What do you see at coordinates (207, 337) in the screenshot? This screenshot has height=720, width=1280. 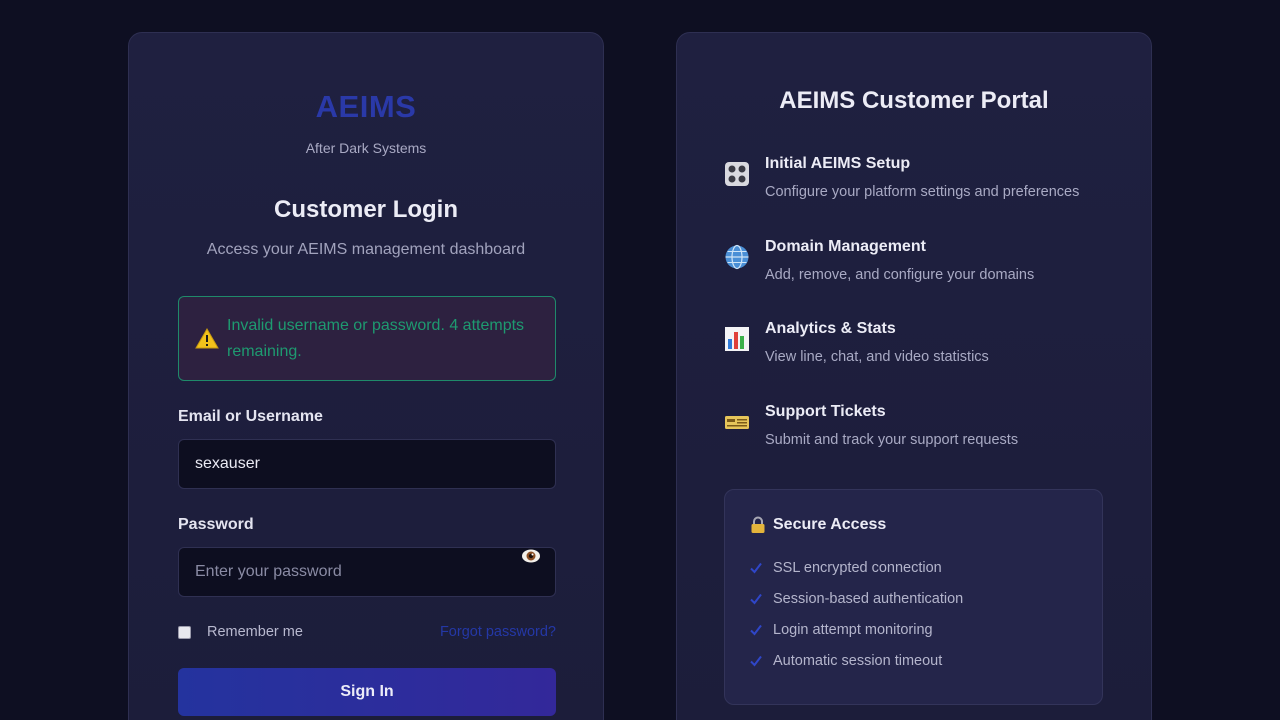 I see `warning-icon` at bounding box center [207, 337].